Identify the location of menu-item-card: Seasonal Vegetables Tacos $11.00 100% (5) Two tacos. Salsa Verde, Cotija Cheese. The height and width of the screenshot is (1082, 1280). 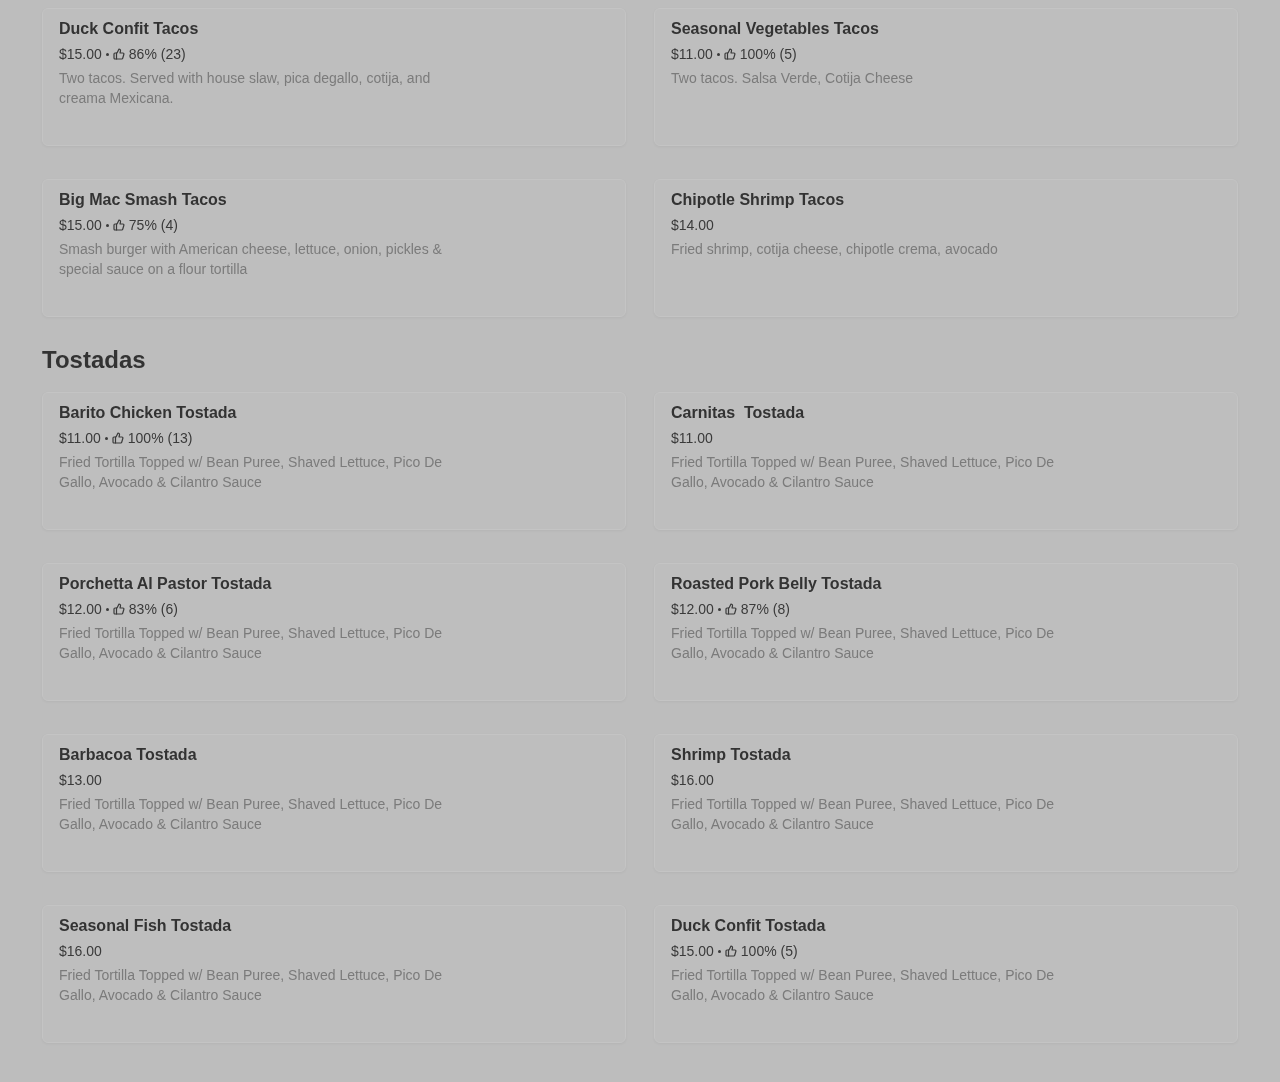
(946, 77).